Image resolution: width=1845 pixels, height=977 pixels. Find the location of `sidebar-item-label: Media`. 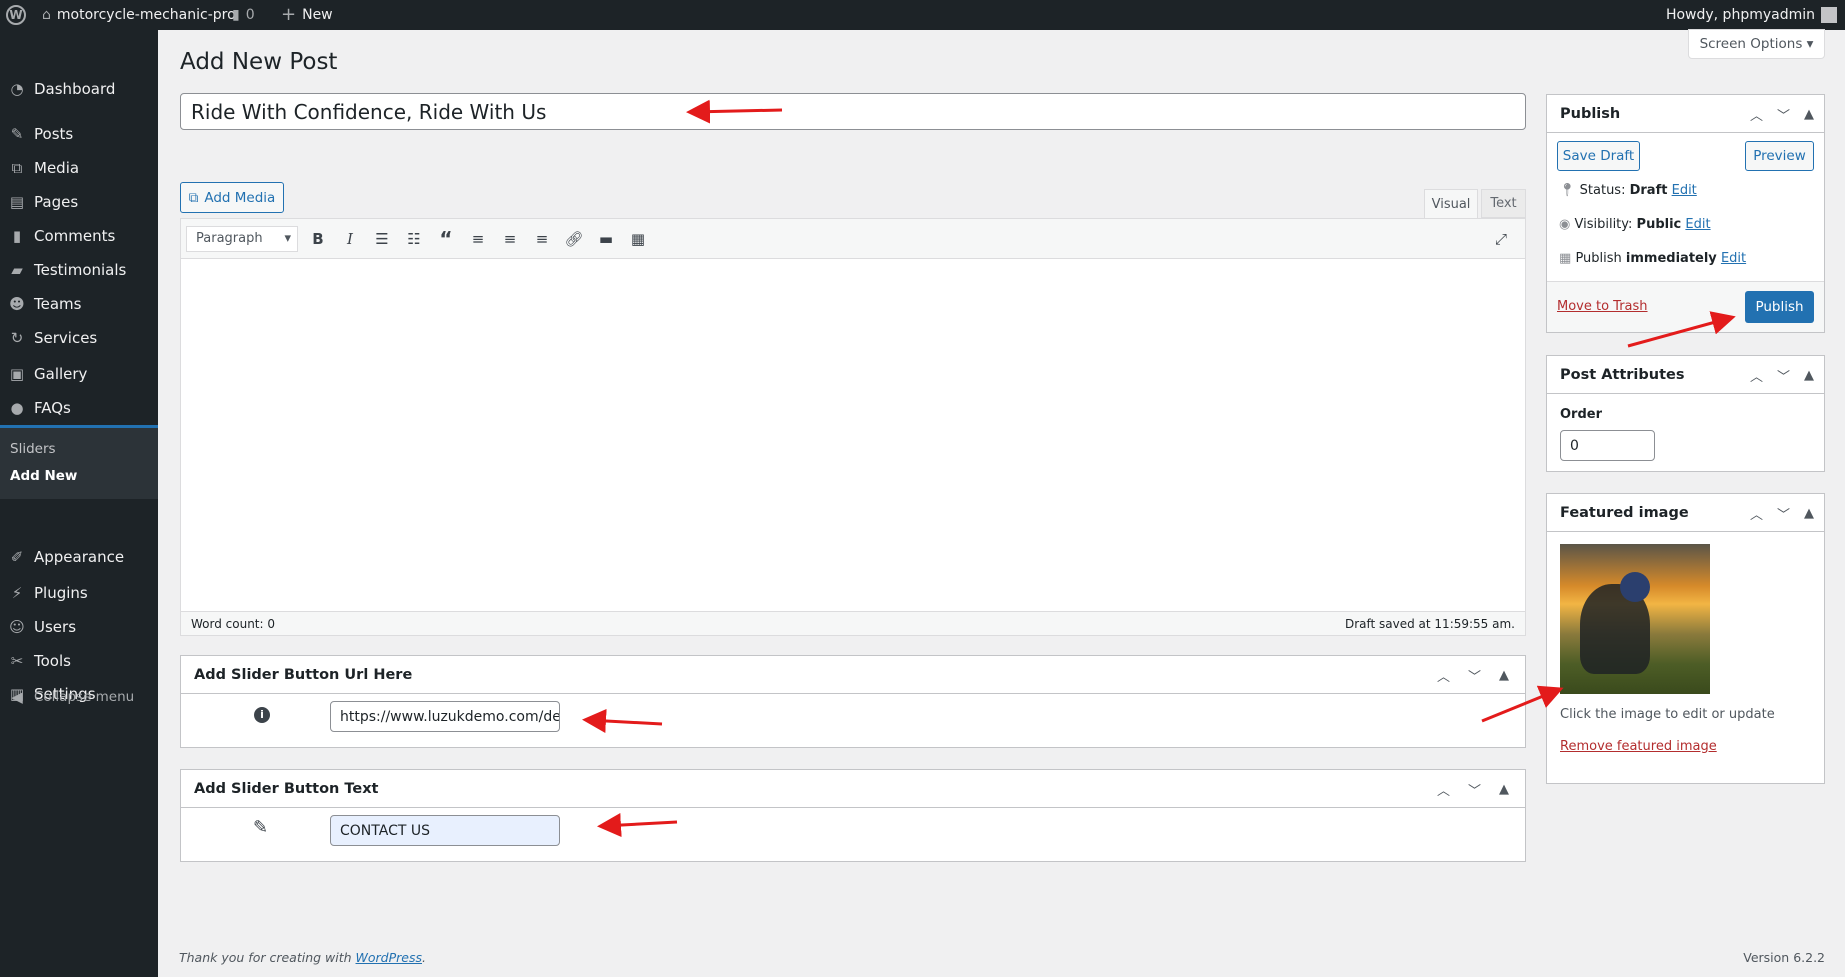

sidebar-item-label: Media is located at coordinates (57, 168).